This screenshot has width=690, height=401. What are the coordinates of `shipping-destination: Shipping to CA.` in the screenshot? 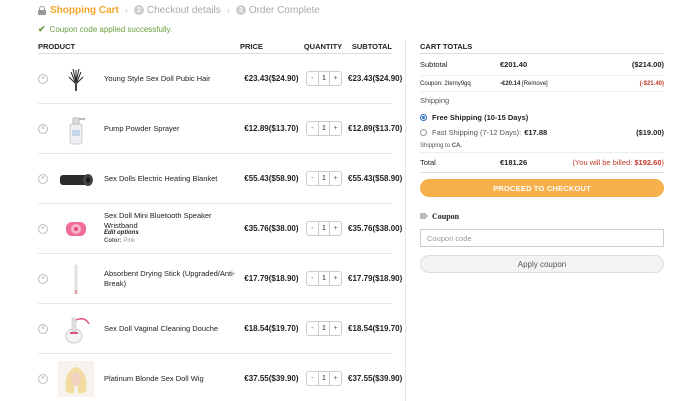 It's located at (542, 146).